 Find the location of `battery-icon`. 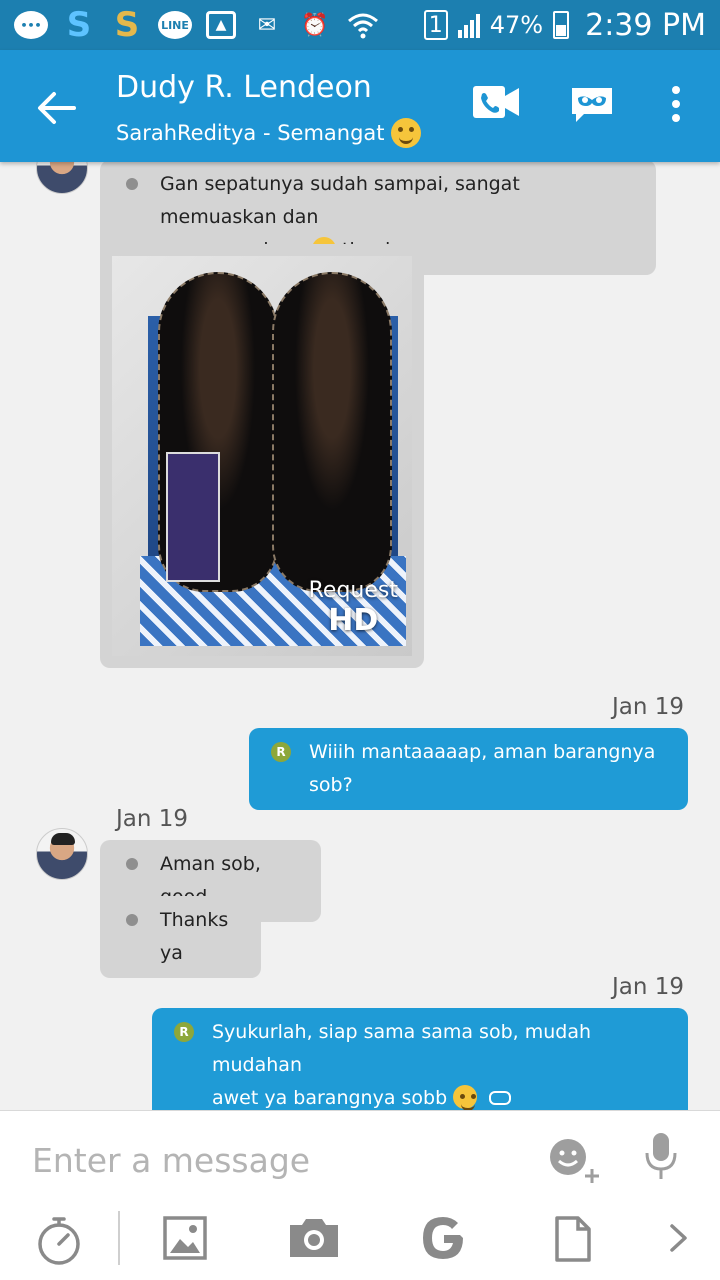

battery-icon is located at coordinates (561, 25).